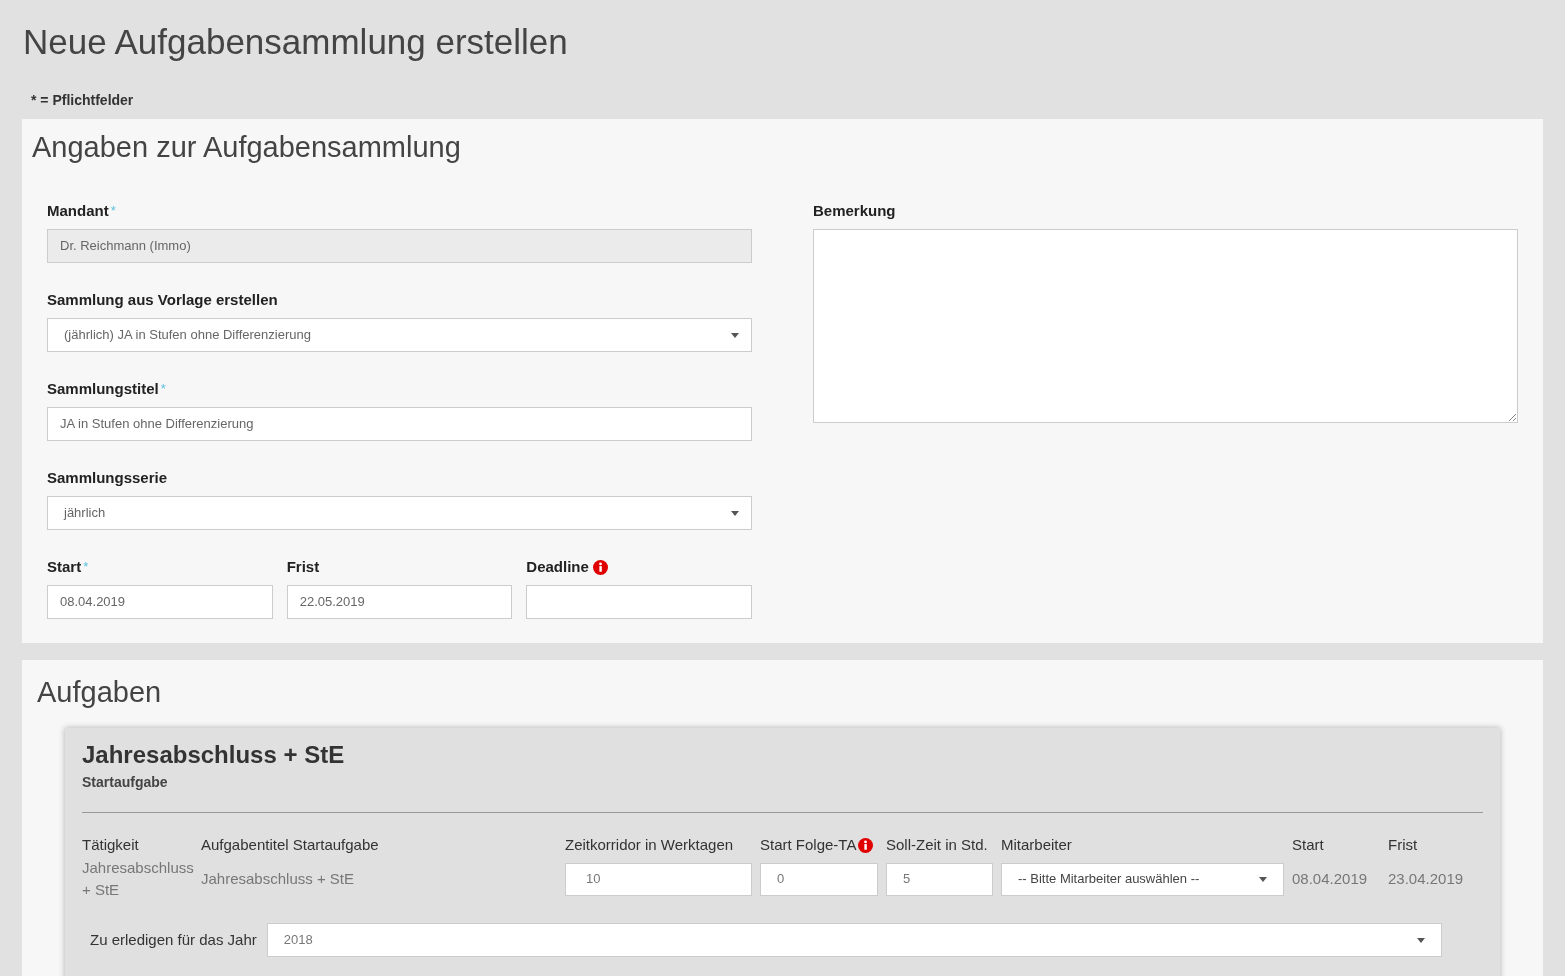 The height and width of the screenshot is (976, 1565). I want to click on column-header: Tätigkeit, so click(110, 844).